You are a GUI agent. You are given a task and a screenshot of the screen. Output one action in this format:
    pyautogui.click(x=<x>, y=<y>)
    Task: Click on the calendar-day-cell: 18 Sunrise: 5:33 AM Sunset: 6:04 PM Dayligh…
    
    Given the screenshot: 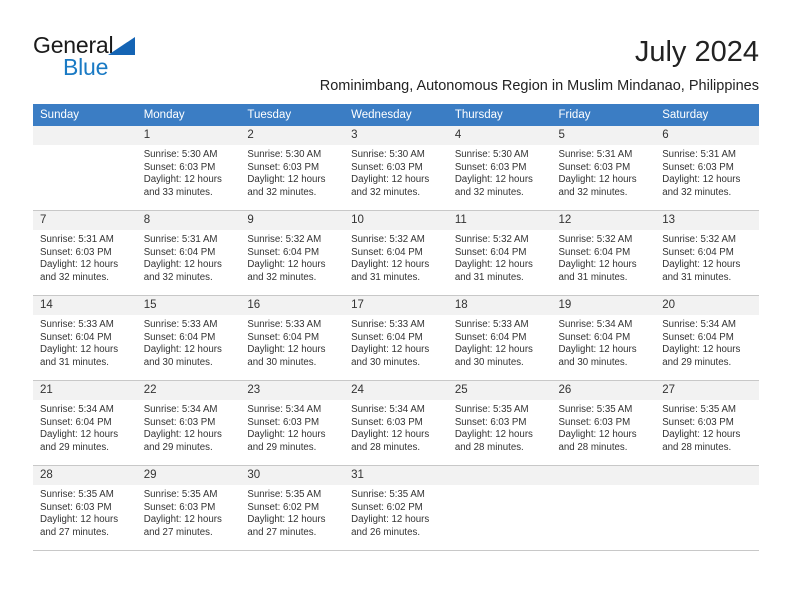 What is the action you would take?
    pyautogui.click(x=499, y=338)
    